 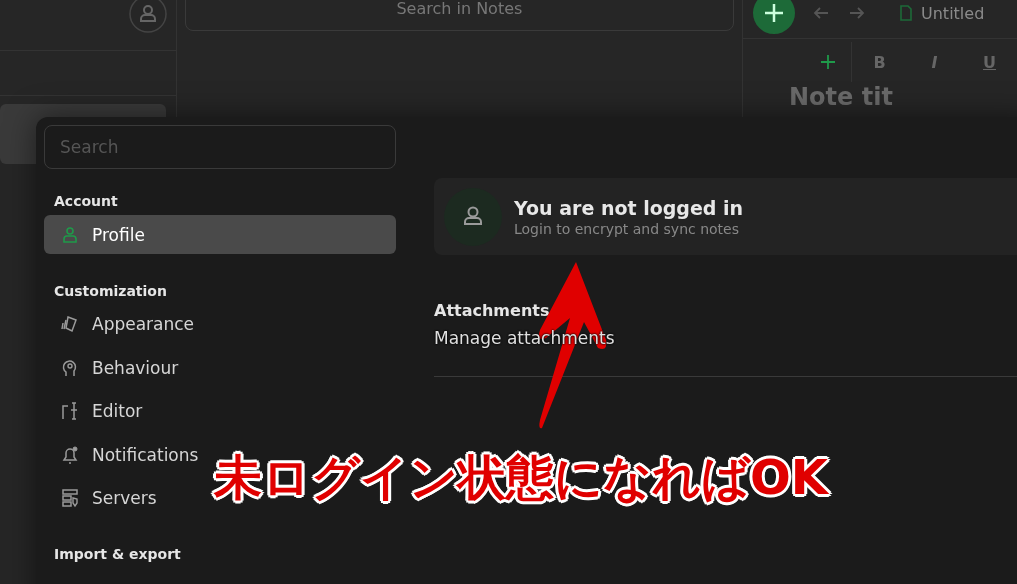 I want to click on add-button, so click(x=774, y=17).